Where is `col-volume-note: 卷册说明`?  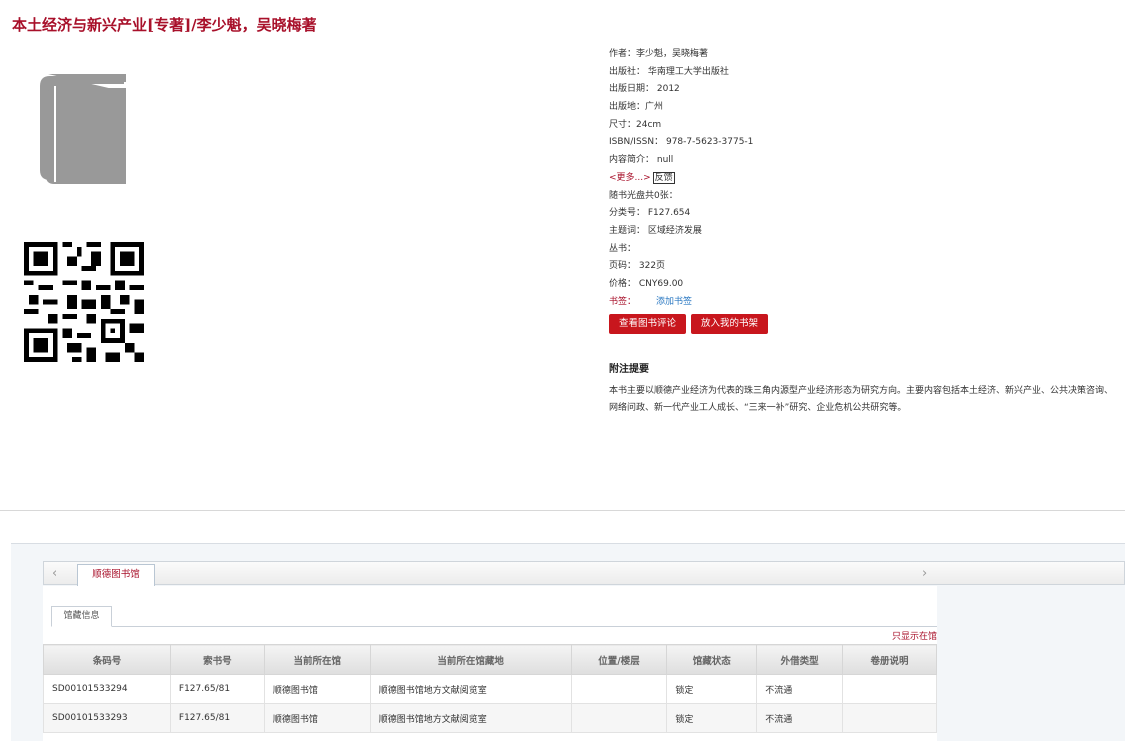 col-volume-note: 卷册说明 is located at coordinates (889, 659).